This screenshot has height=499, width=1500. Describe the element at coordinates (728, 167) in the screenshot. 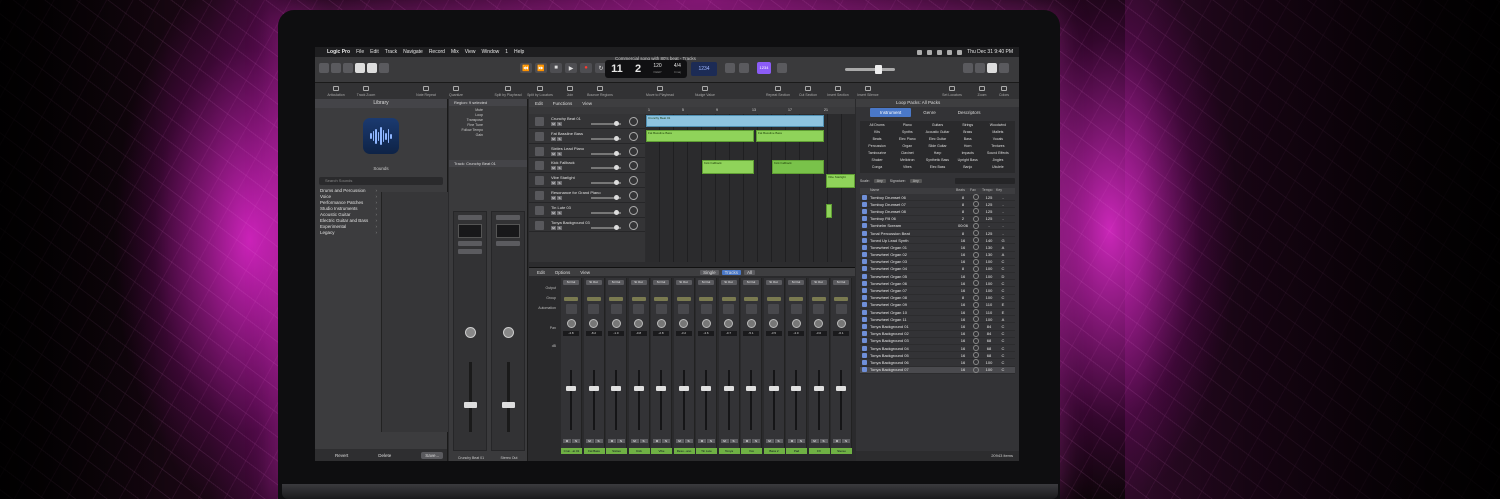

I see `midi-region: Kick Fallback` at that location.